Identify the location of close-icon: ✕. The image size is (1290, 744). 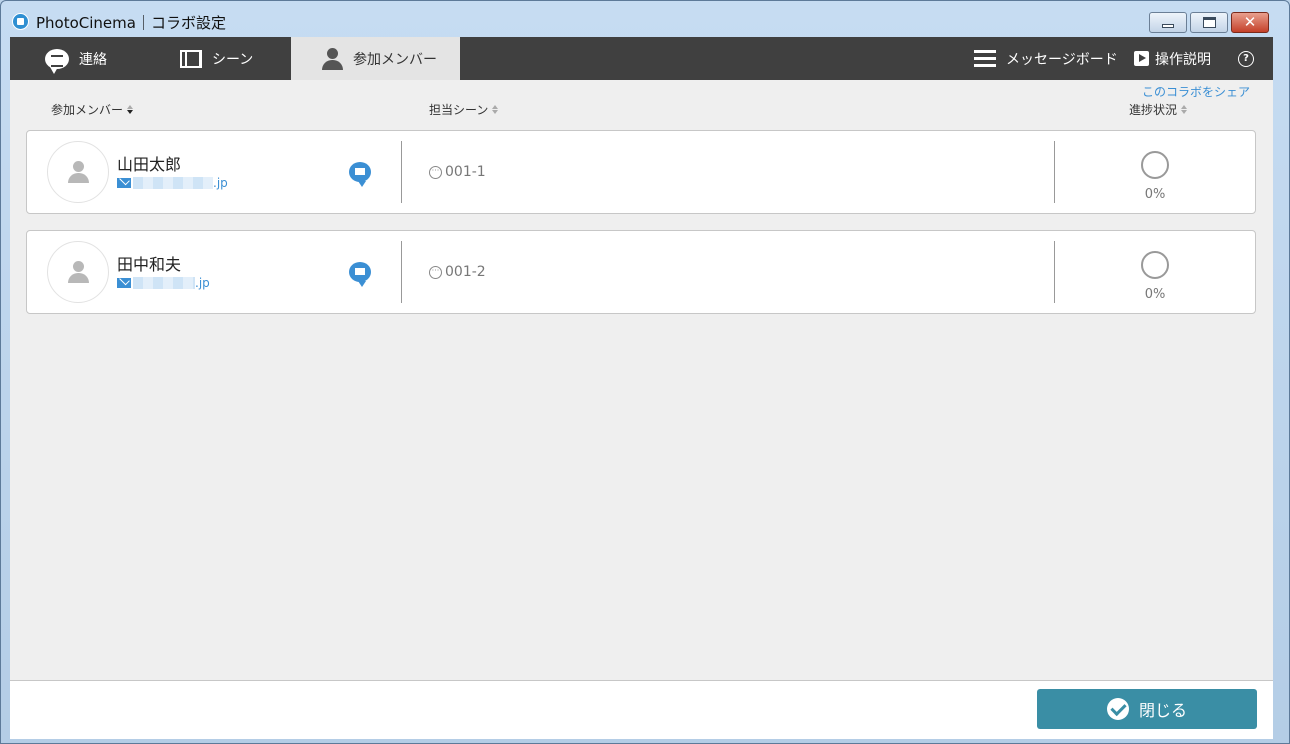
(1250, 22).